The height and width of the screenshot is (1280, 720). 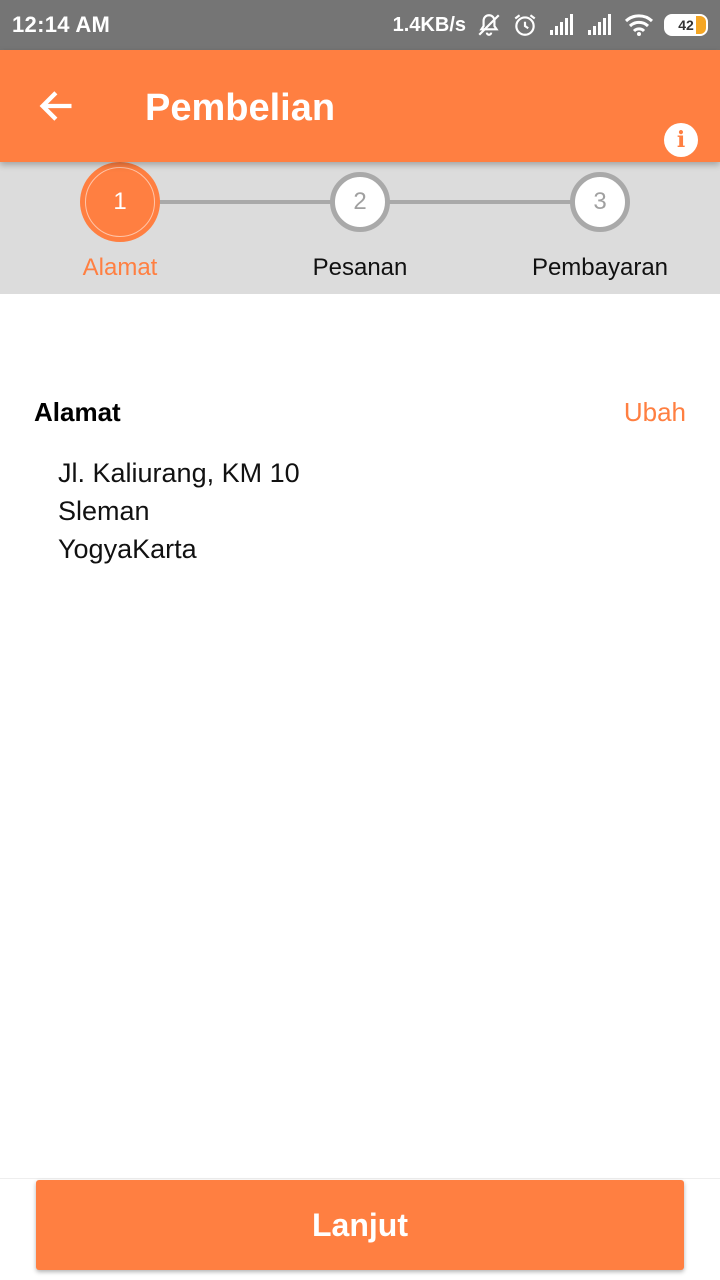 I want to click on step-3-indicator: 3, so click(x=600, y=202).